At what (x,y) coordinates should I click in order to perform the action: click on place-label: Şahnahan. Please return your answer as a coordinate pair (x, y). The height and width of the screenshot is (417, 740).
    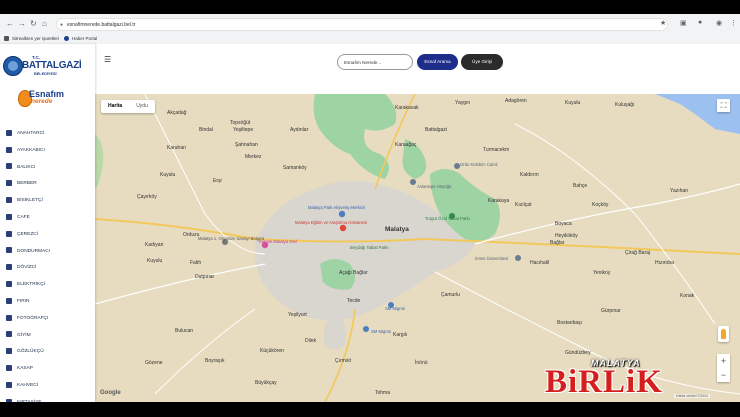
    Looking at the image, I should click on (246, 145).